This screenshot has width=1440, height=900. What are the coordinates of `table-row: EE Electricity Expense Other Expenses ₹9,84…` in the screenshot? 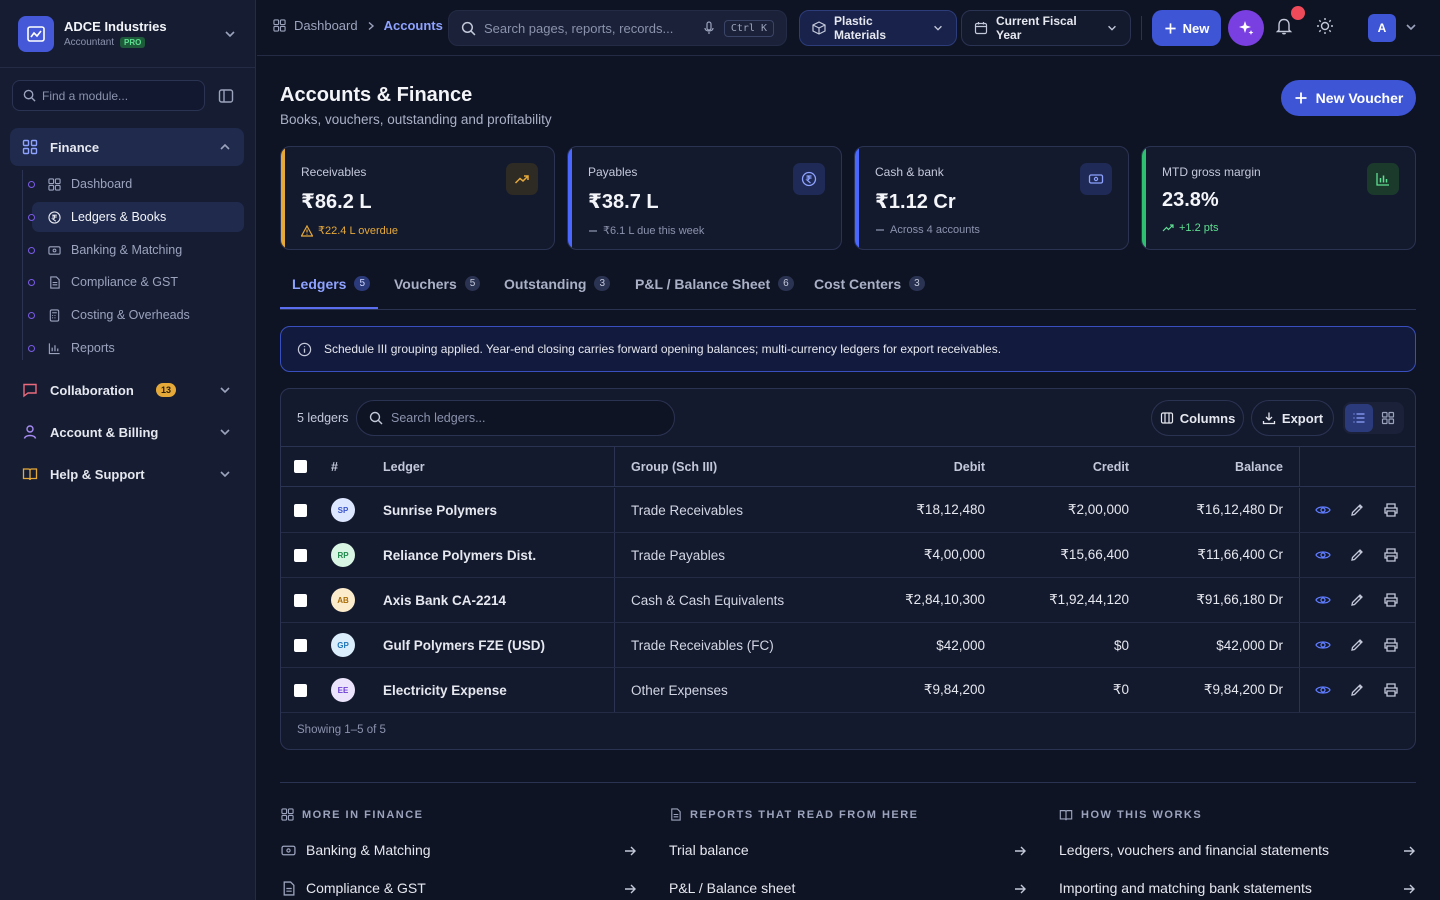 It's located at (848, 690).